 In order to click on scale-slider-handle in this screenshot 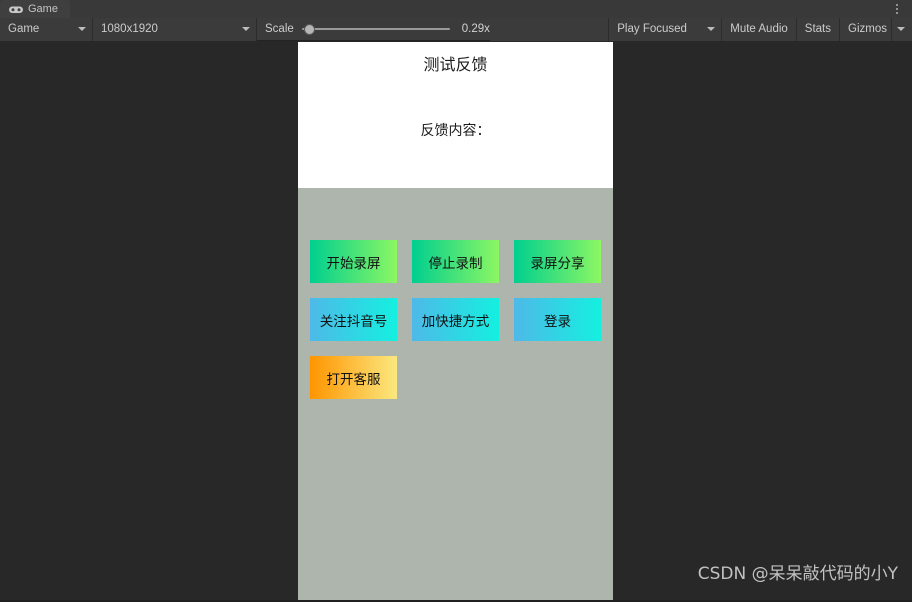, I will do `click(309, 29)`.